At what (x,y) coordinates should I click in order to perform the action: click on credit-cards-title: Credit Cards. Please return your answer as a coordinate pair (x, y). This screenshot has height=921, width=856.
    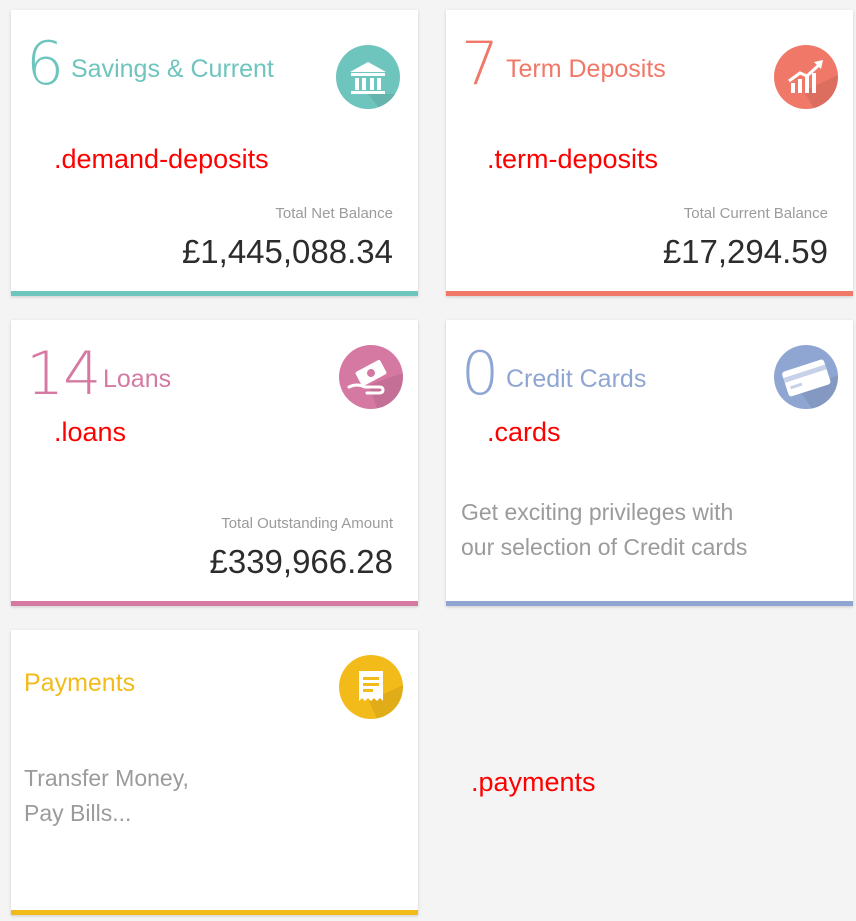
    Looking at the image, I should click on (576, 379).